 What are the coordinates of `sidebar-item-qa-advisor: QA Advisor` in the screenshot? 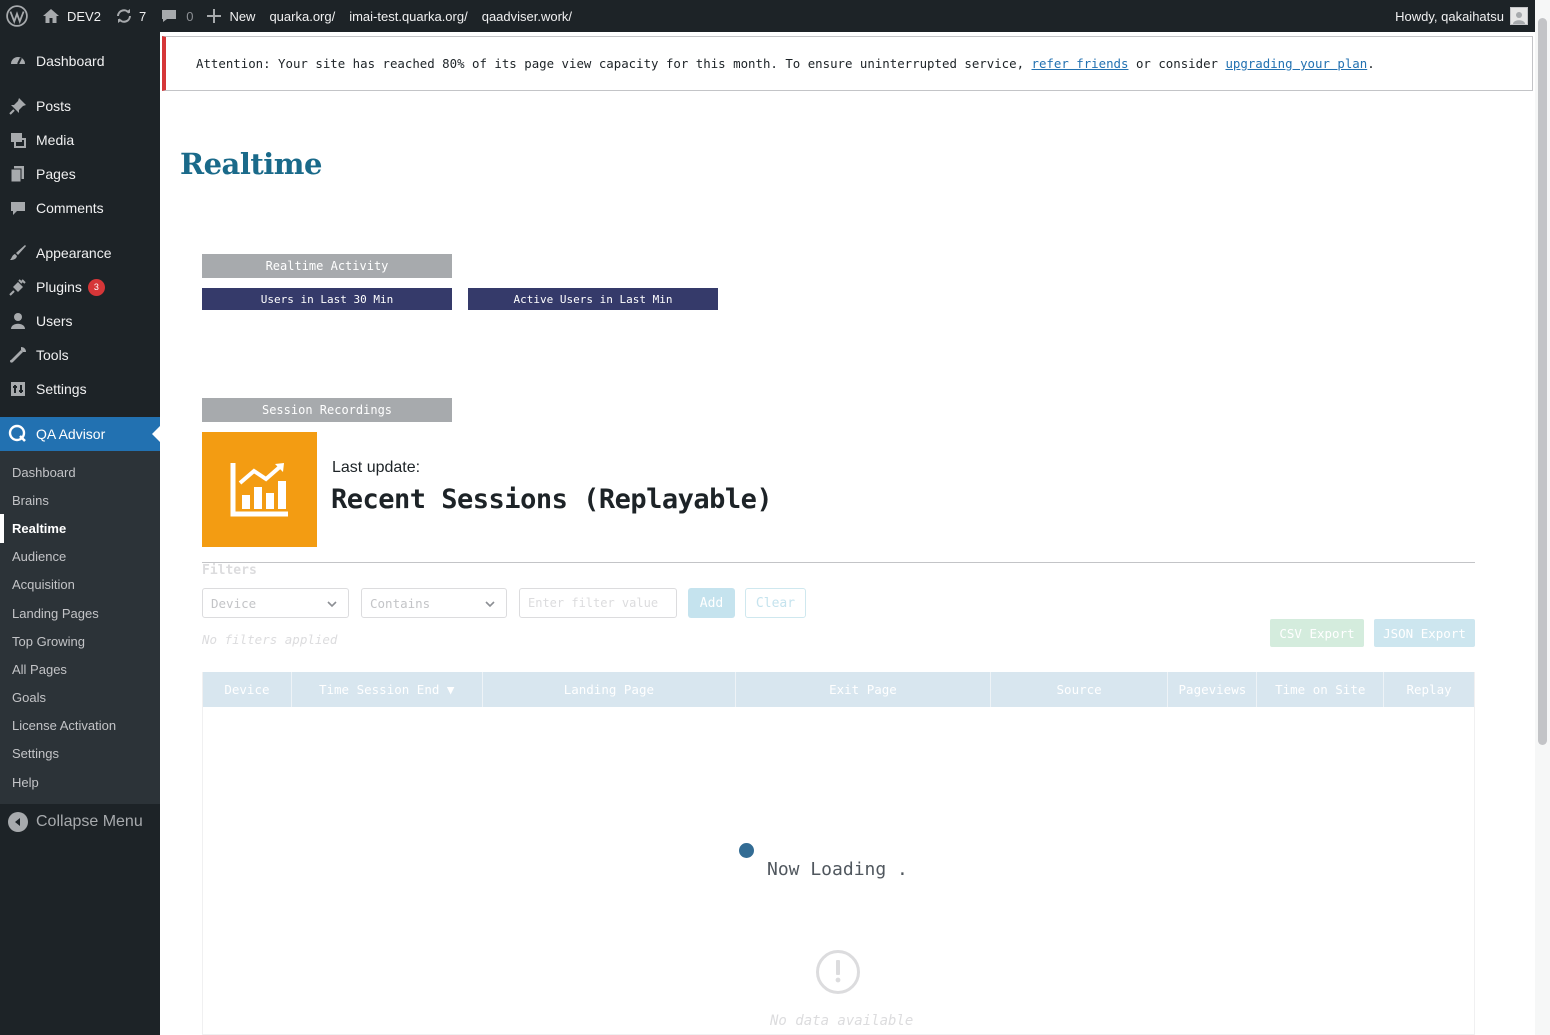 It's located at (80, 434).